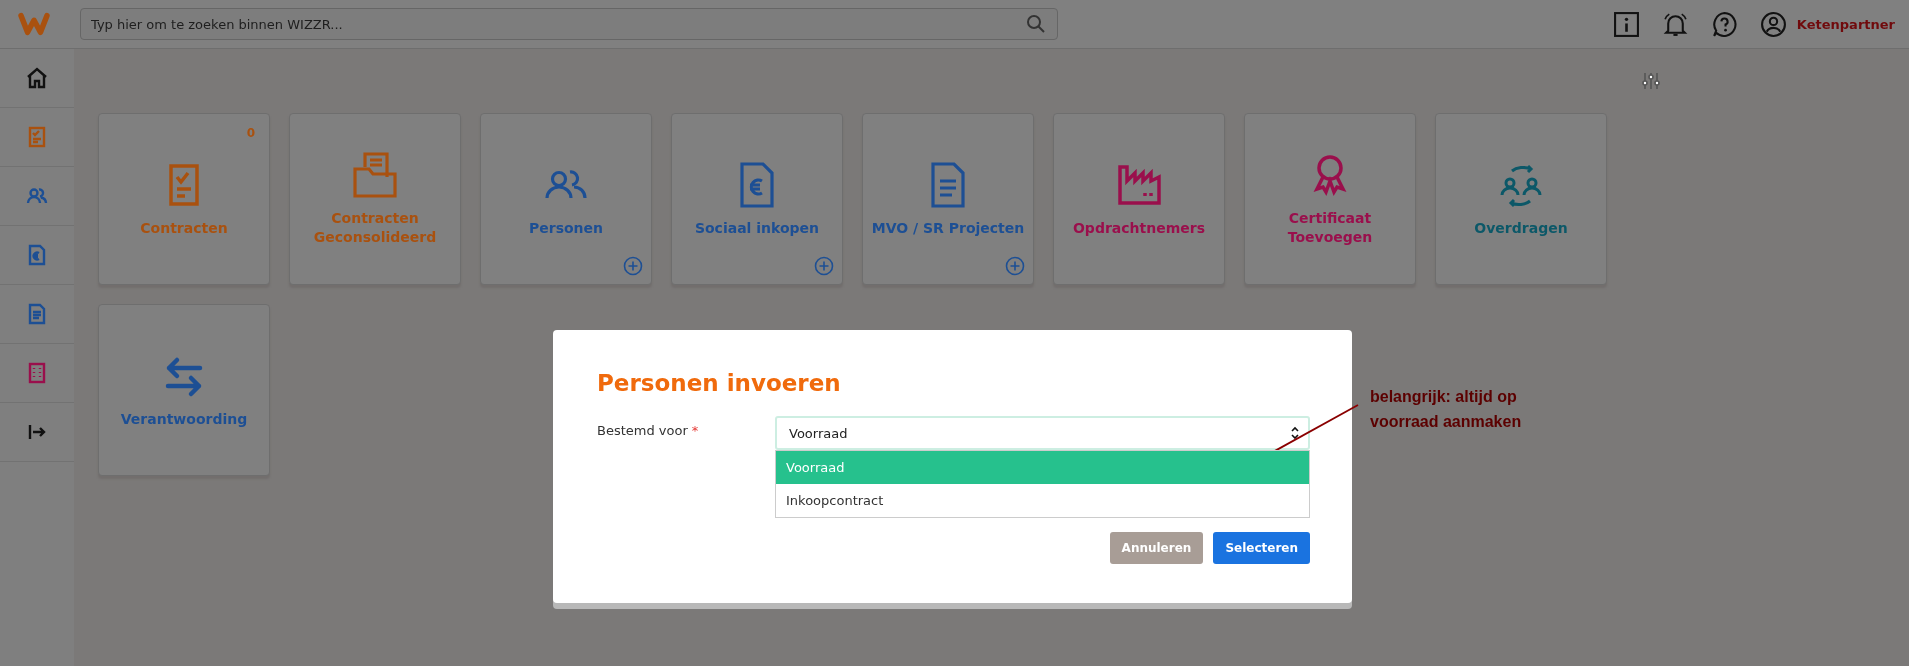 This screenshot has height=666, width=1909. What do you see at coordinates (1330, 199) in the screenshot?
I see `dashboard-tile: Certificaat Toevoegen` at bounding box center [1330, 199].